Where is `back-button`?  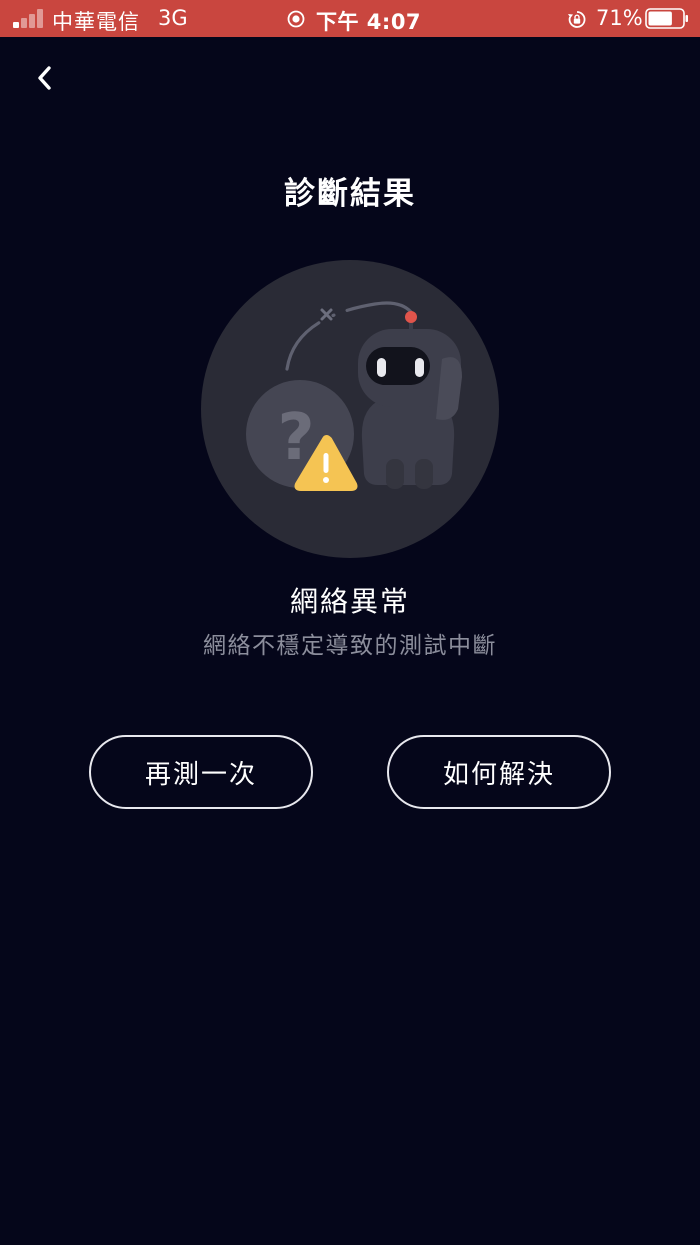
back-button is located at coordinates (44, 78).